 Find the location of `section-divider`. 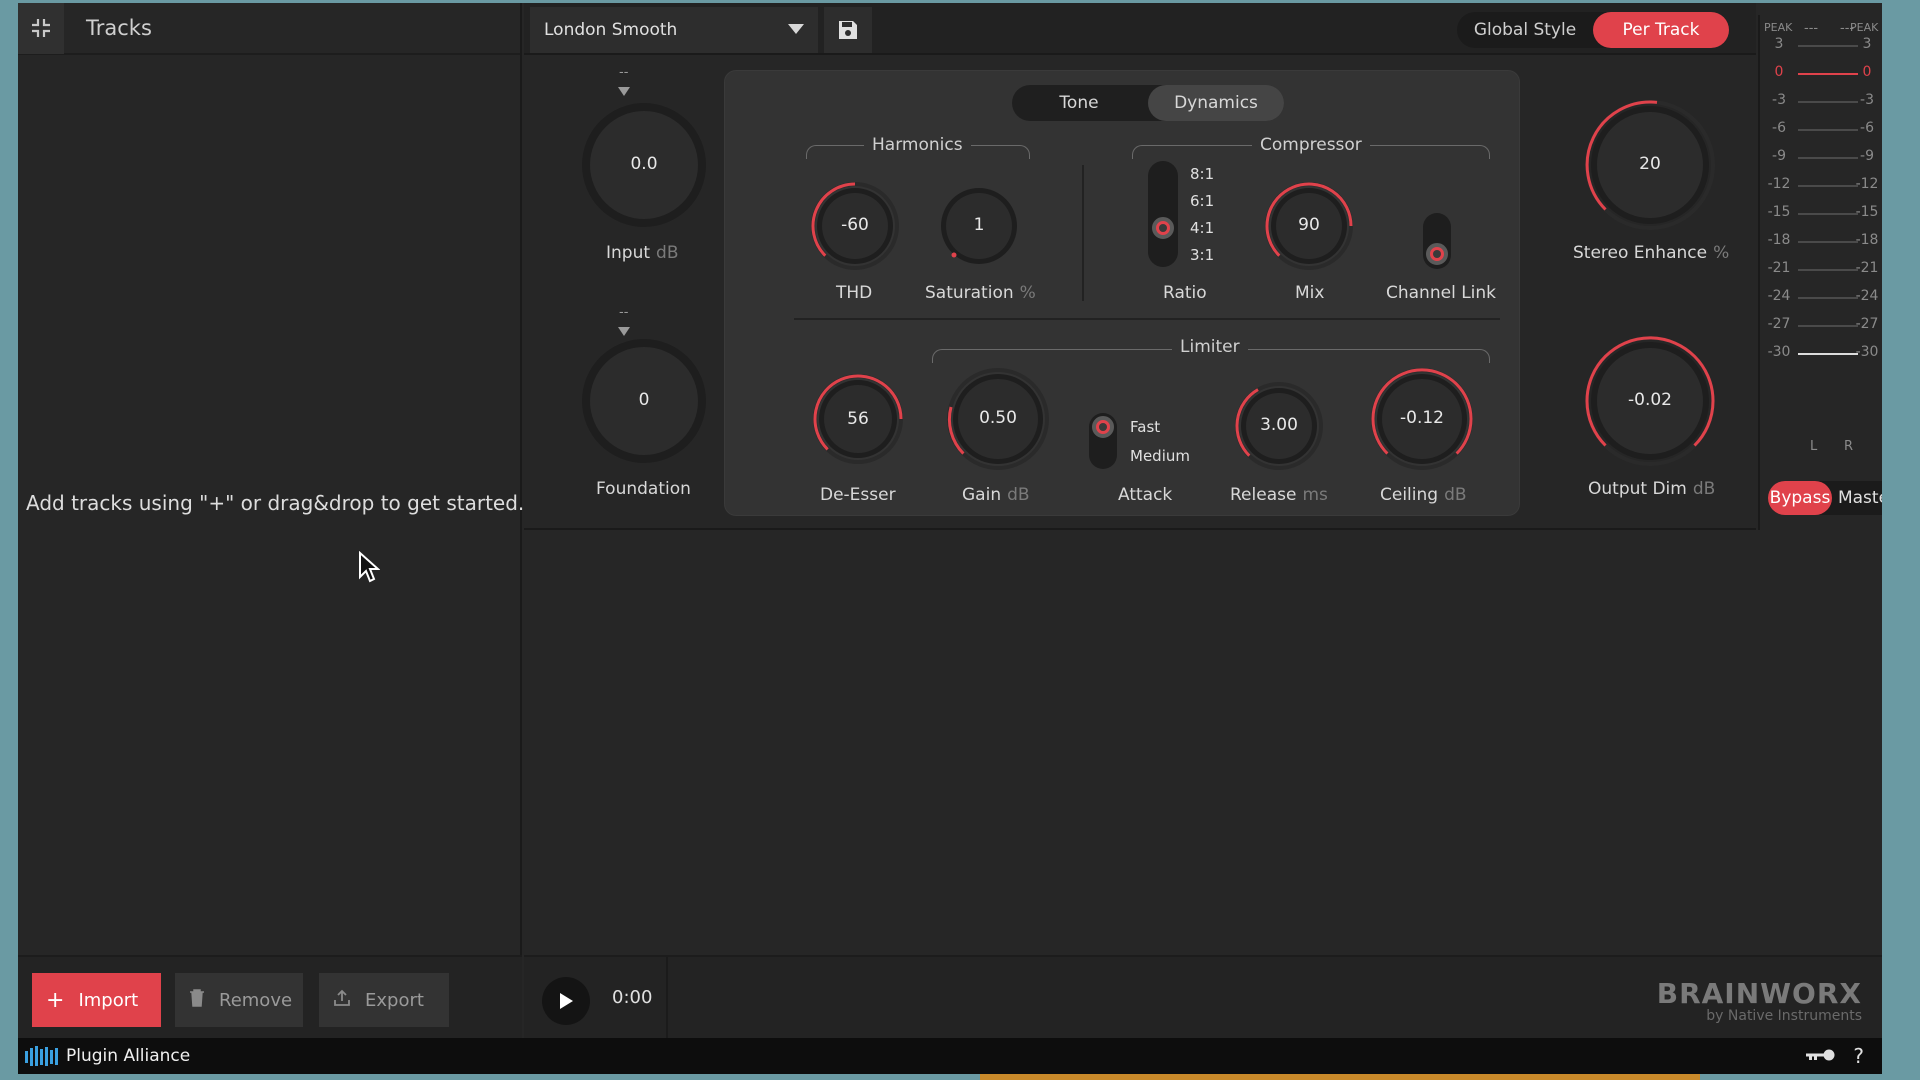

section-divider is located at coordinates (1083, 233).